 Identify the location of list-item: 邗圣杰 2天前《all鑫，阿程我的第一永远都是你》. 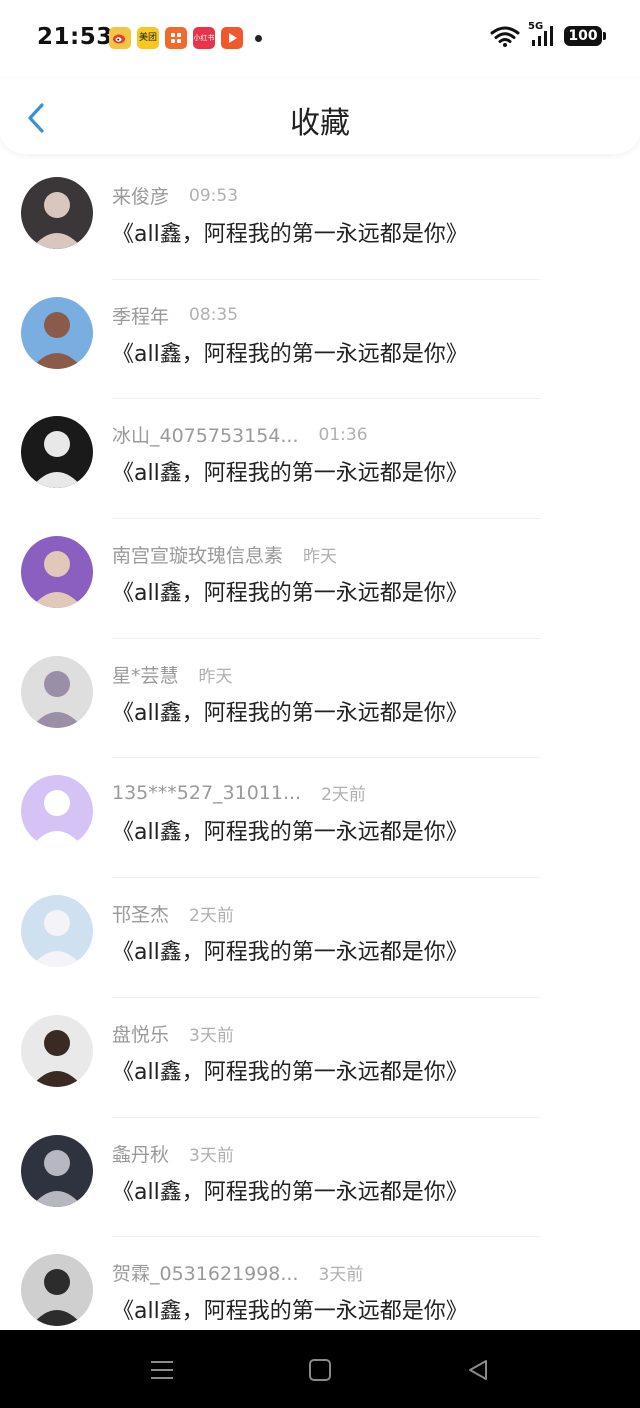
(320, 938).